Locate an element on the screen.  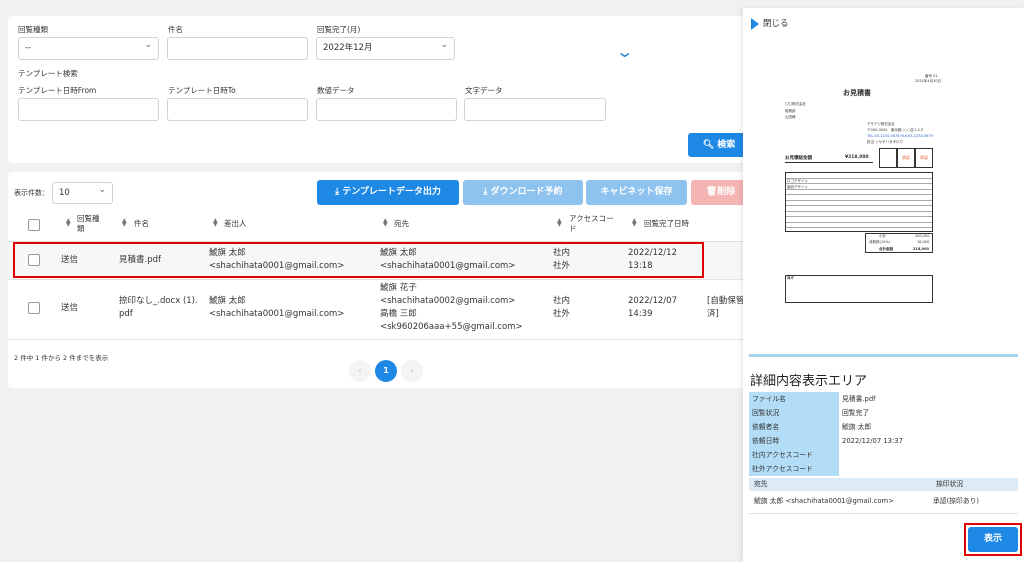
close-label: 閉じる is located at coordinates (776, 24).